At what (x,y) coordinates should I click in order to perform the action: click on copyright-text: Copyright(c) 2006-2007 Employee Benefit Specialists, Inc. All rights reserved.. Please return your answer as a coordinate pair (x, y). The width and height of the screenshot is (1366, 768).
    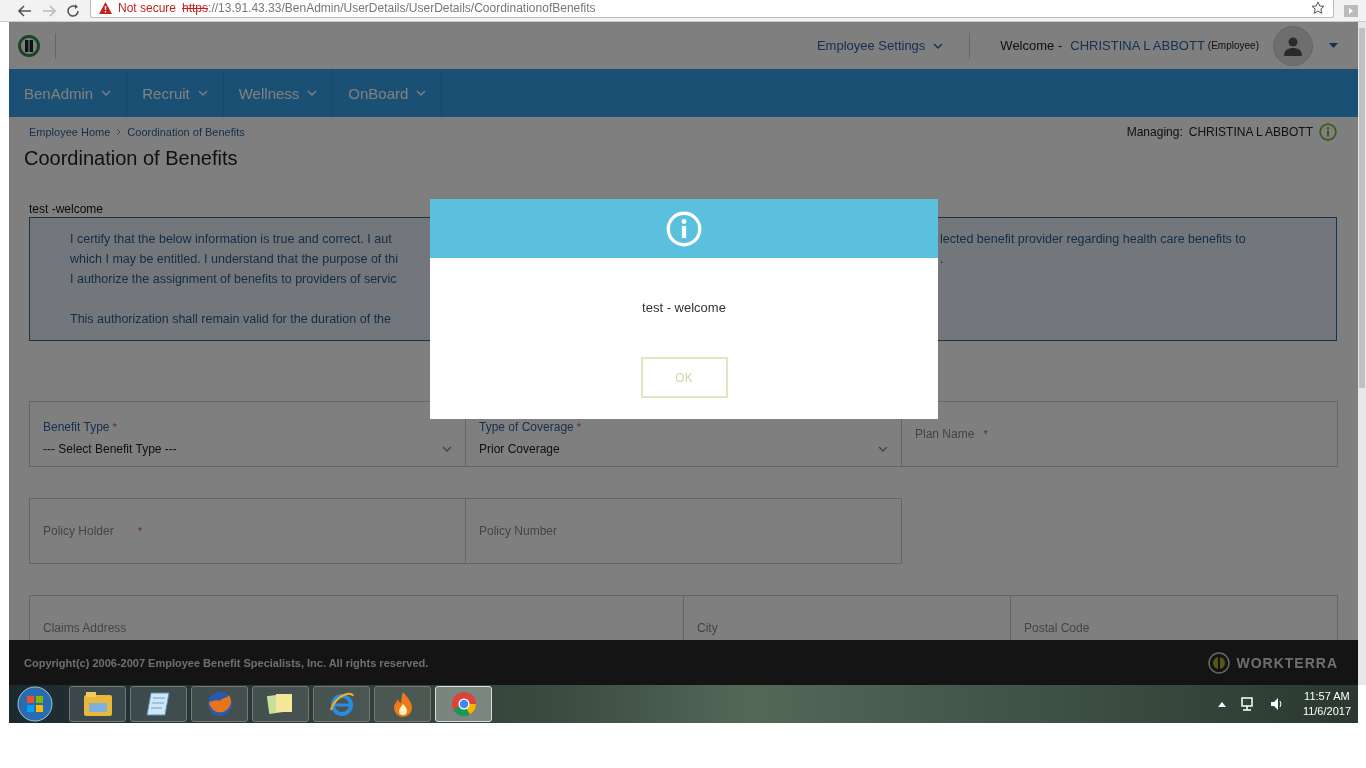
    Looking at the image, I should click on (226, 662).